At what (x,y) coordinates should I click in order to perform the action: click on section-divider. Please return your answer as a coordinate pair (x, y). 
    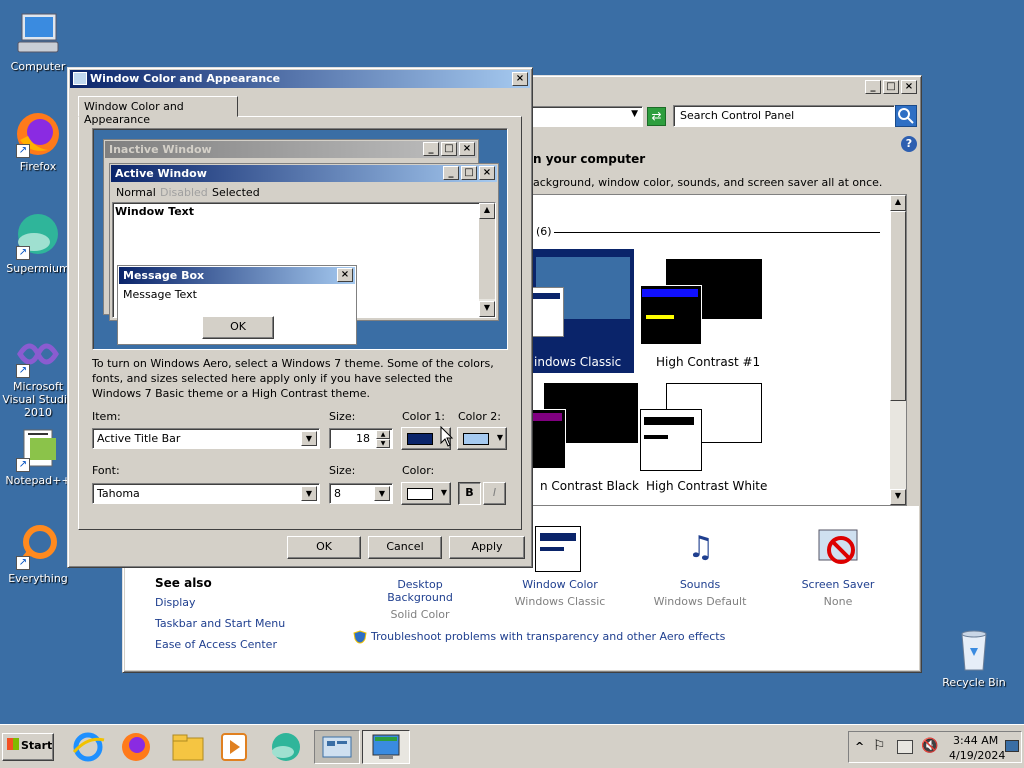
    Looking at the image, I should click on (717, 232).